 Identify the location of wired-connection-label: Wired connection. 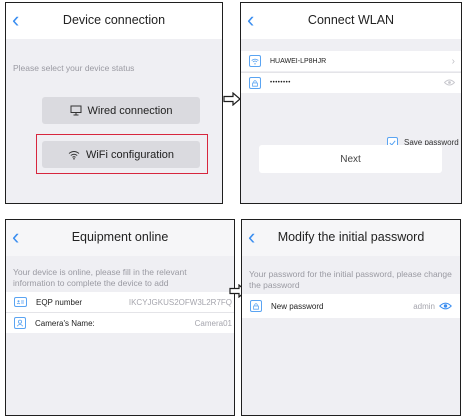
(130, 110).